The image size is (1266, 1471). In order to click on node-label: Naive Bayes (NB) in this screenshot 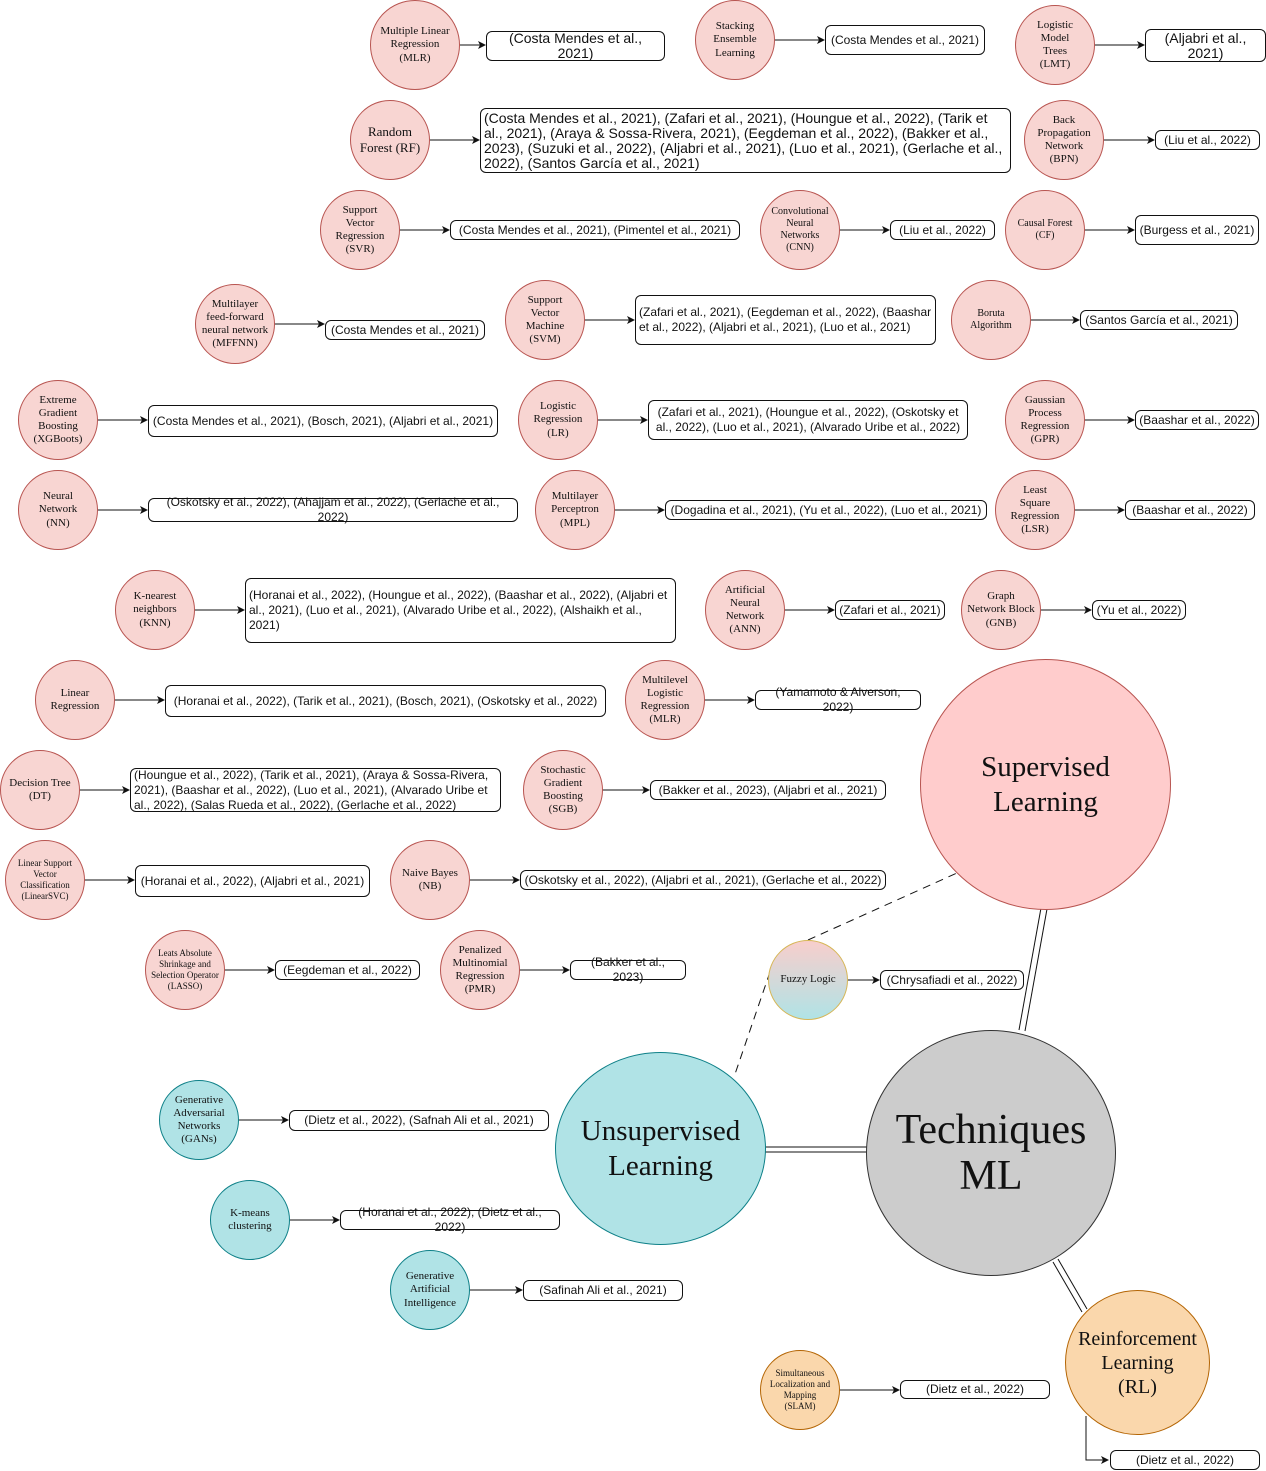, I will do `click(430, 879)`.